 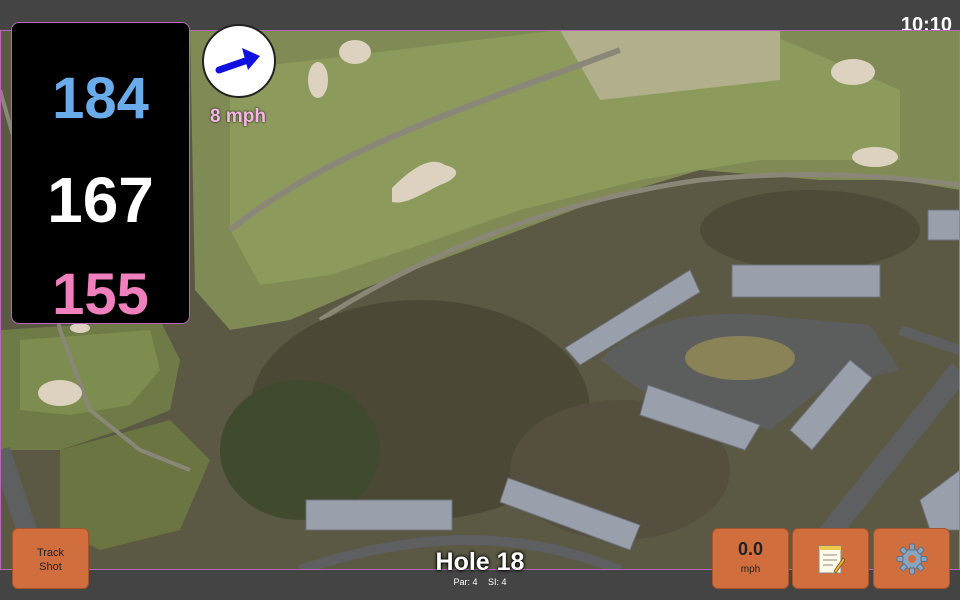 I want to click on speed-value: 0.0, so click(x=750, y=549).